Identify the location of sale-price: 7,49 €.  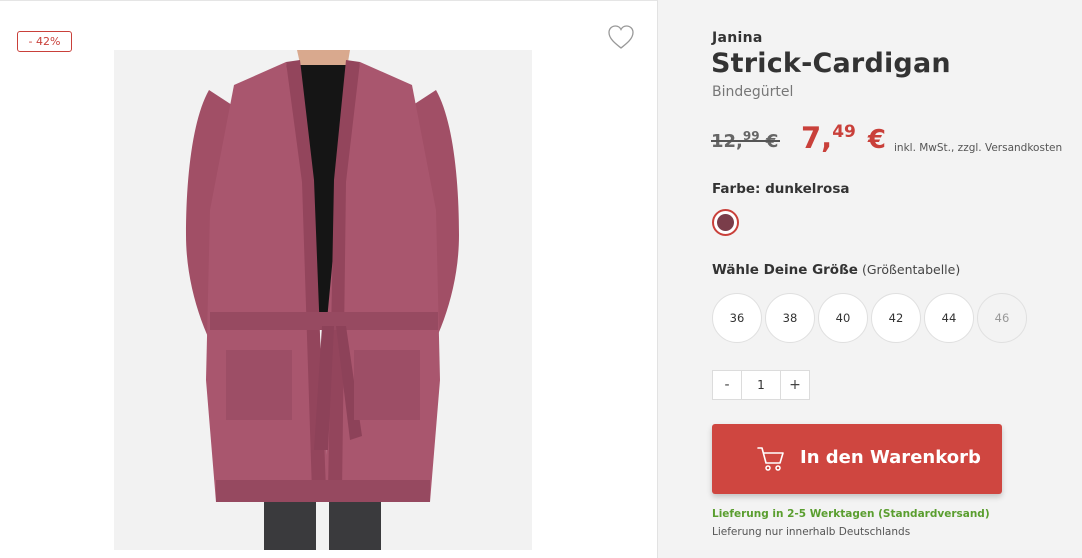
(843, 138).